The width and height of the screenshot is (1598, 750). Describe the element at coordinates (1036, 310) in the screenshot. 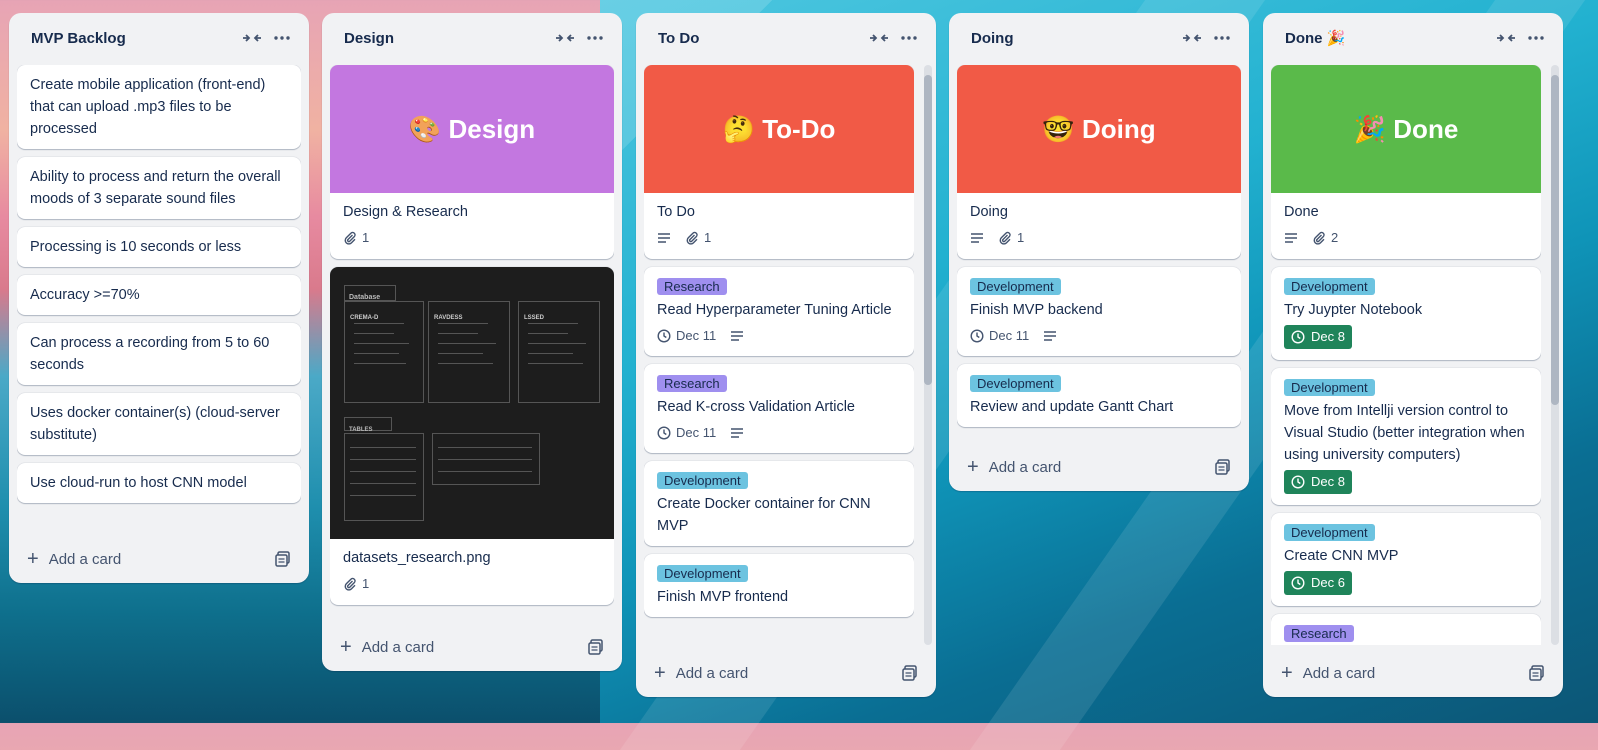

I see `card-title: Finish MVP backend` at that location.